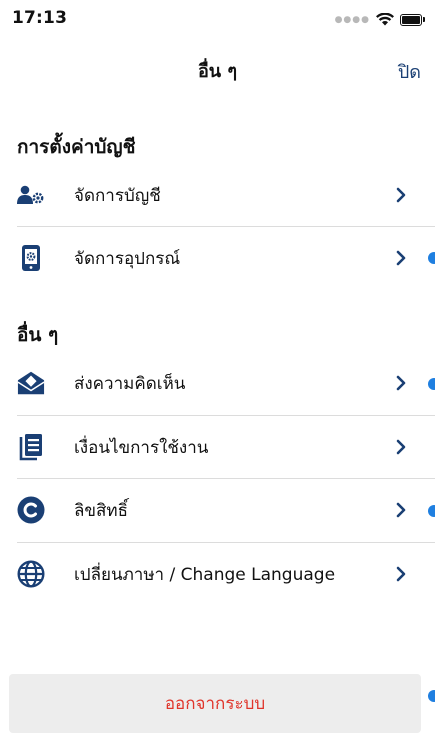  What do you see at coordinates (141, 447) in the screenshot?
I see `row-label: เงื่อนไขการใช้งาน` at bounding box center [141, 447].